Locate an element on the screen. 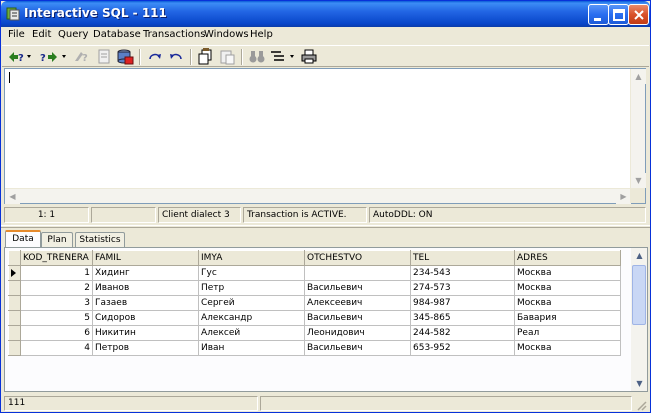 The height and width of the screenshot is (413, 651). table-cell: Бавария is located at coordinates (567, 318).